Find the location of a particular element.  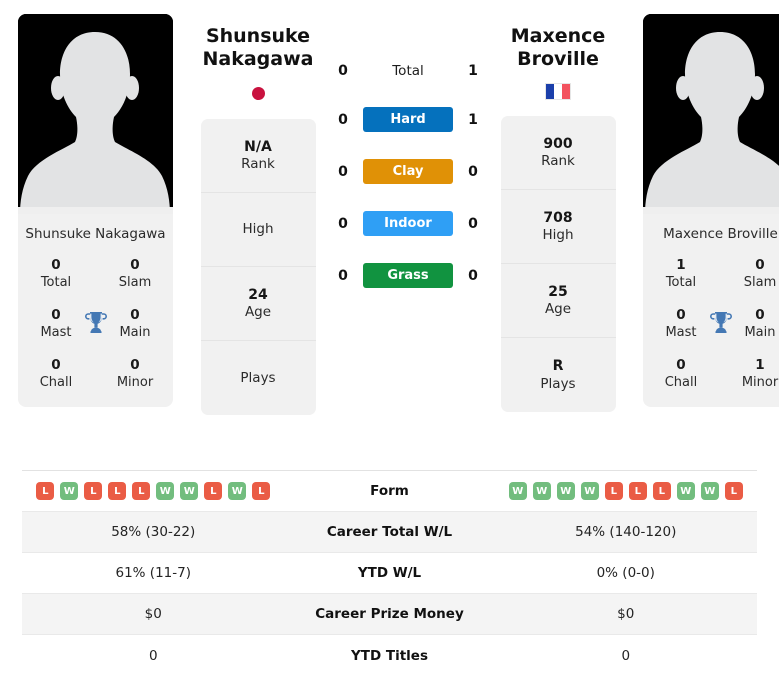

fr-flag-icon is located at coordinates (558, 92).